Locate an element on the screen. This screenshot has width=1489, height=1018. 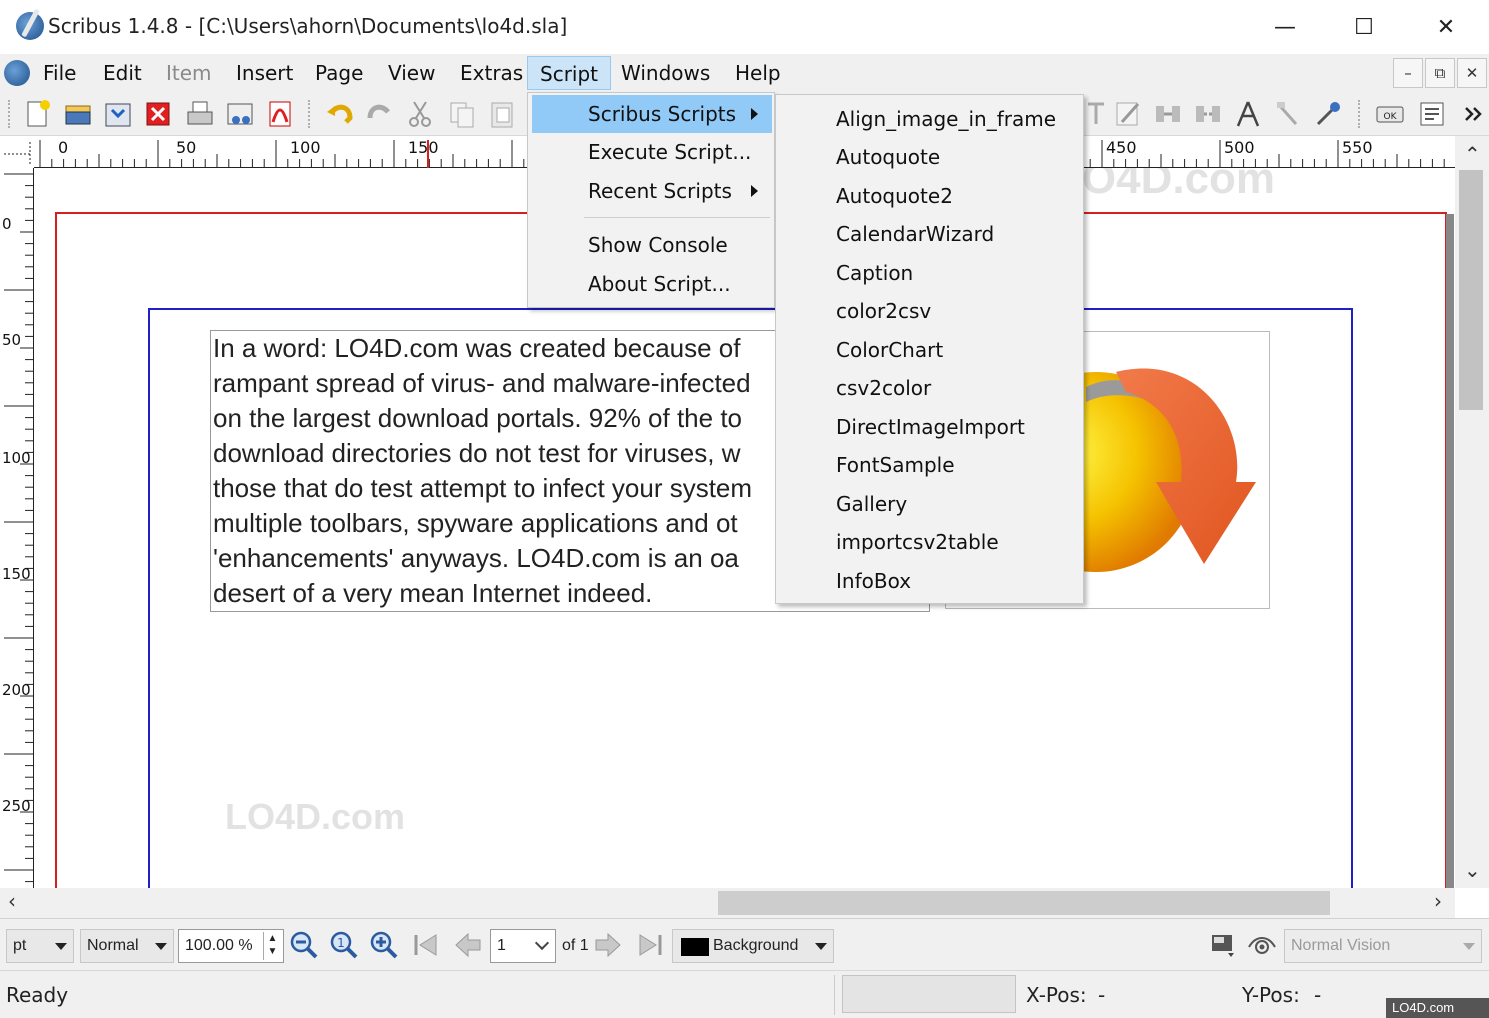
image-mode-select: Normal is located at coordinates (127, 946).